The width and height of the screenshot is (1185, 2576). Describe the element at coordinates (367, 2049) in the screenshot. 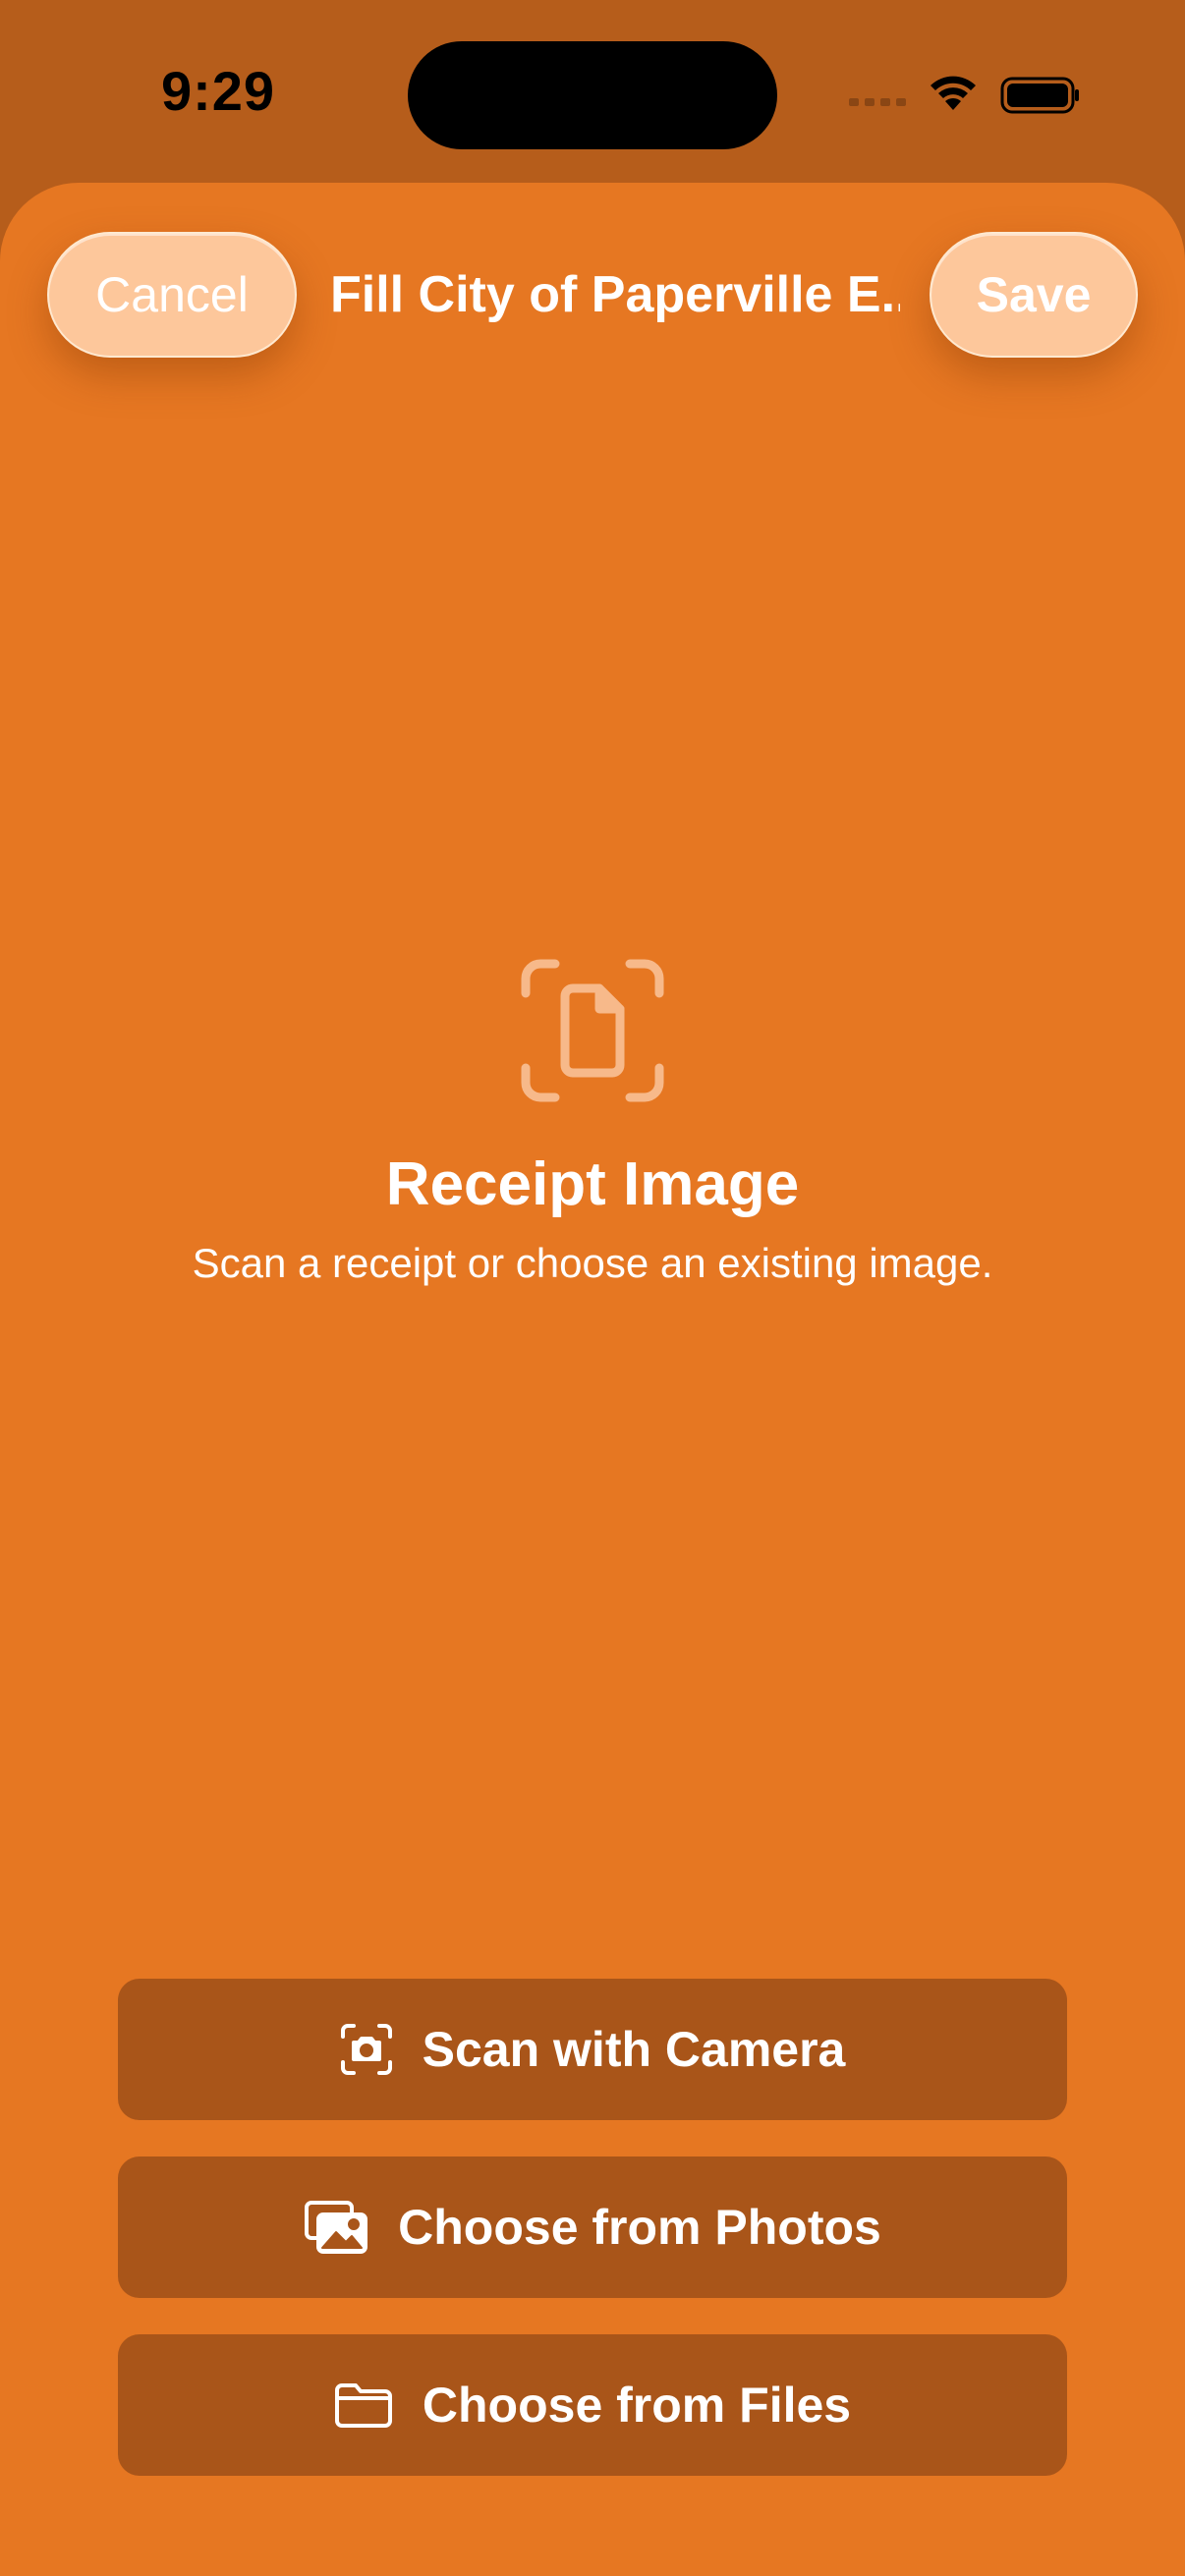

I see `camera-viewfinder-icon` at that location.